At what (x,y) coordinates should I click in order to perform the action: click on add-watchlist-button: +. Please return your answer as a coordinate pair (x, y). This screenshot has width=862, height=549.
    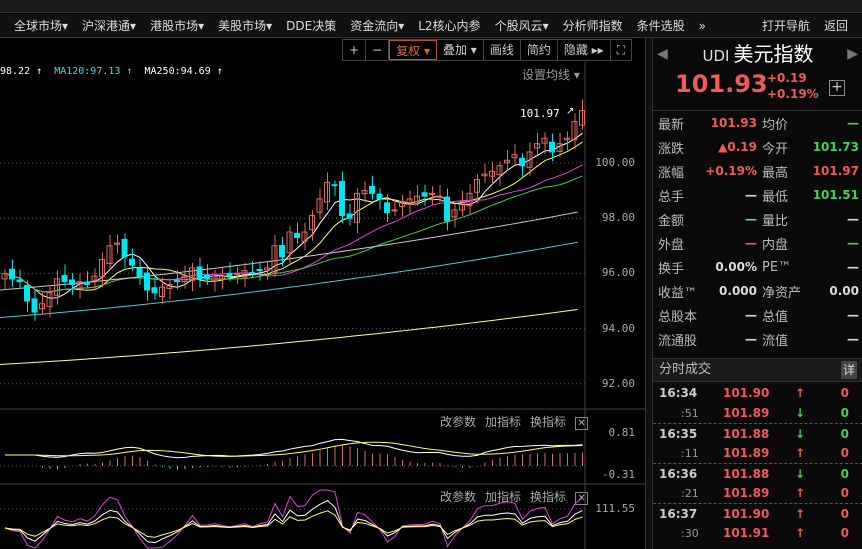
    Looking at the image, I should click on (837, 88).